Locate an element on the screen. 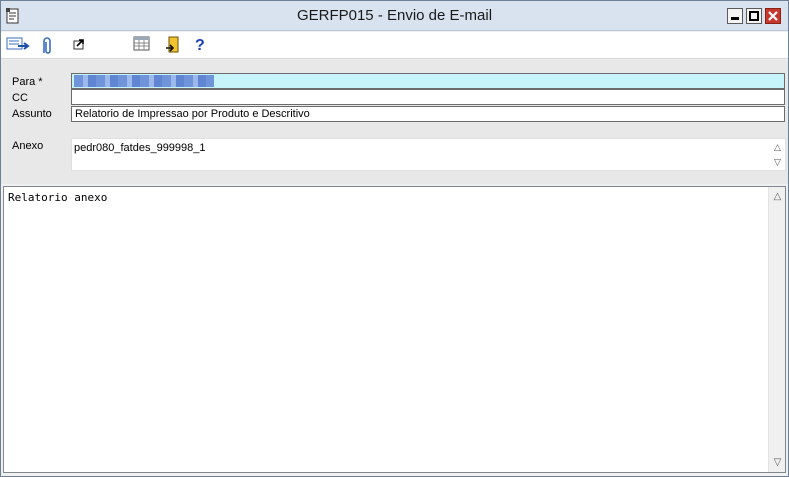 The image size is (789, 477). para-label: Para * is located at coordinates (27, 82).